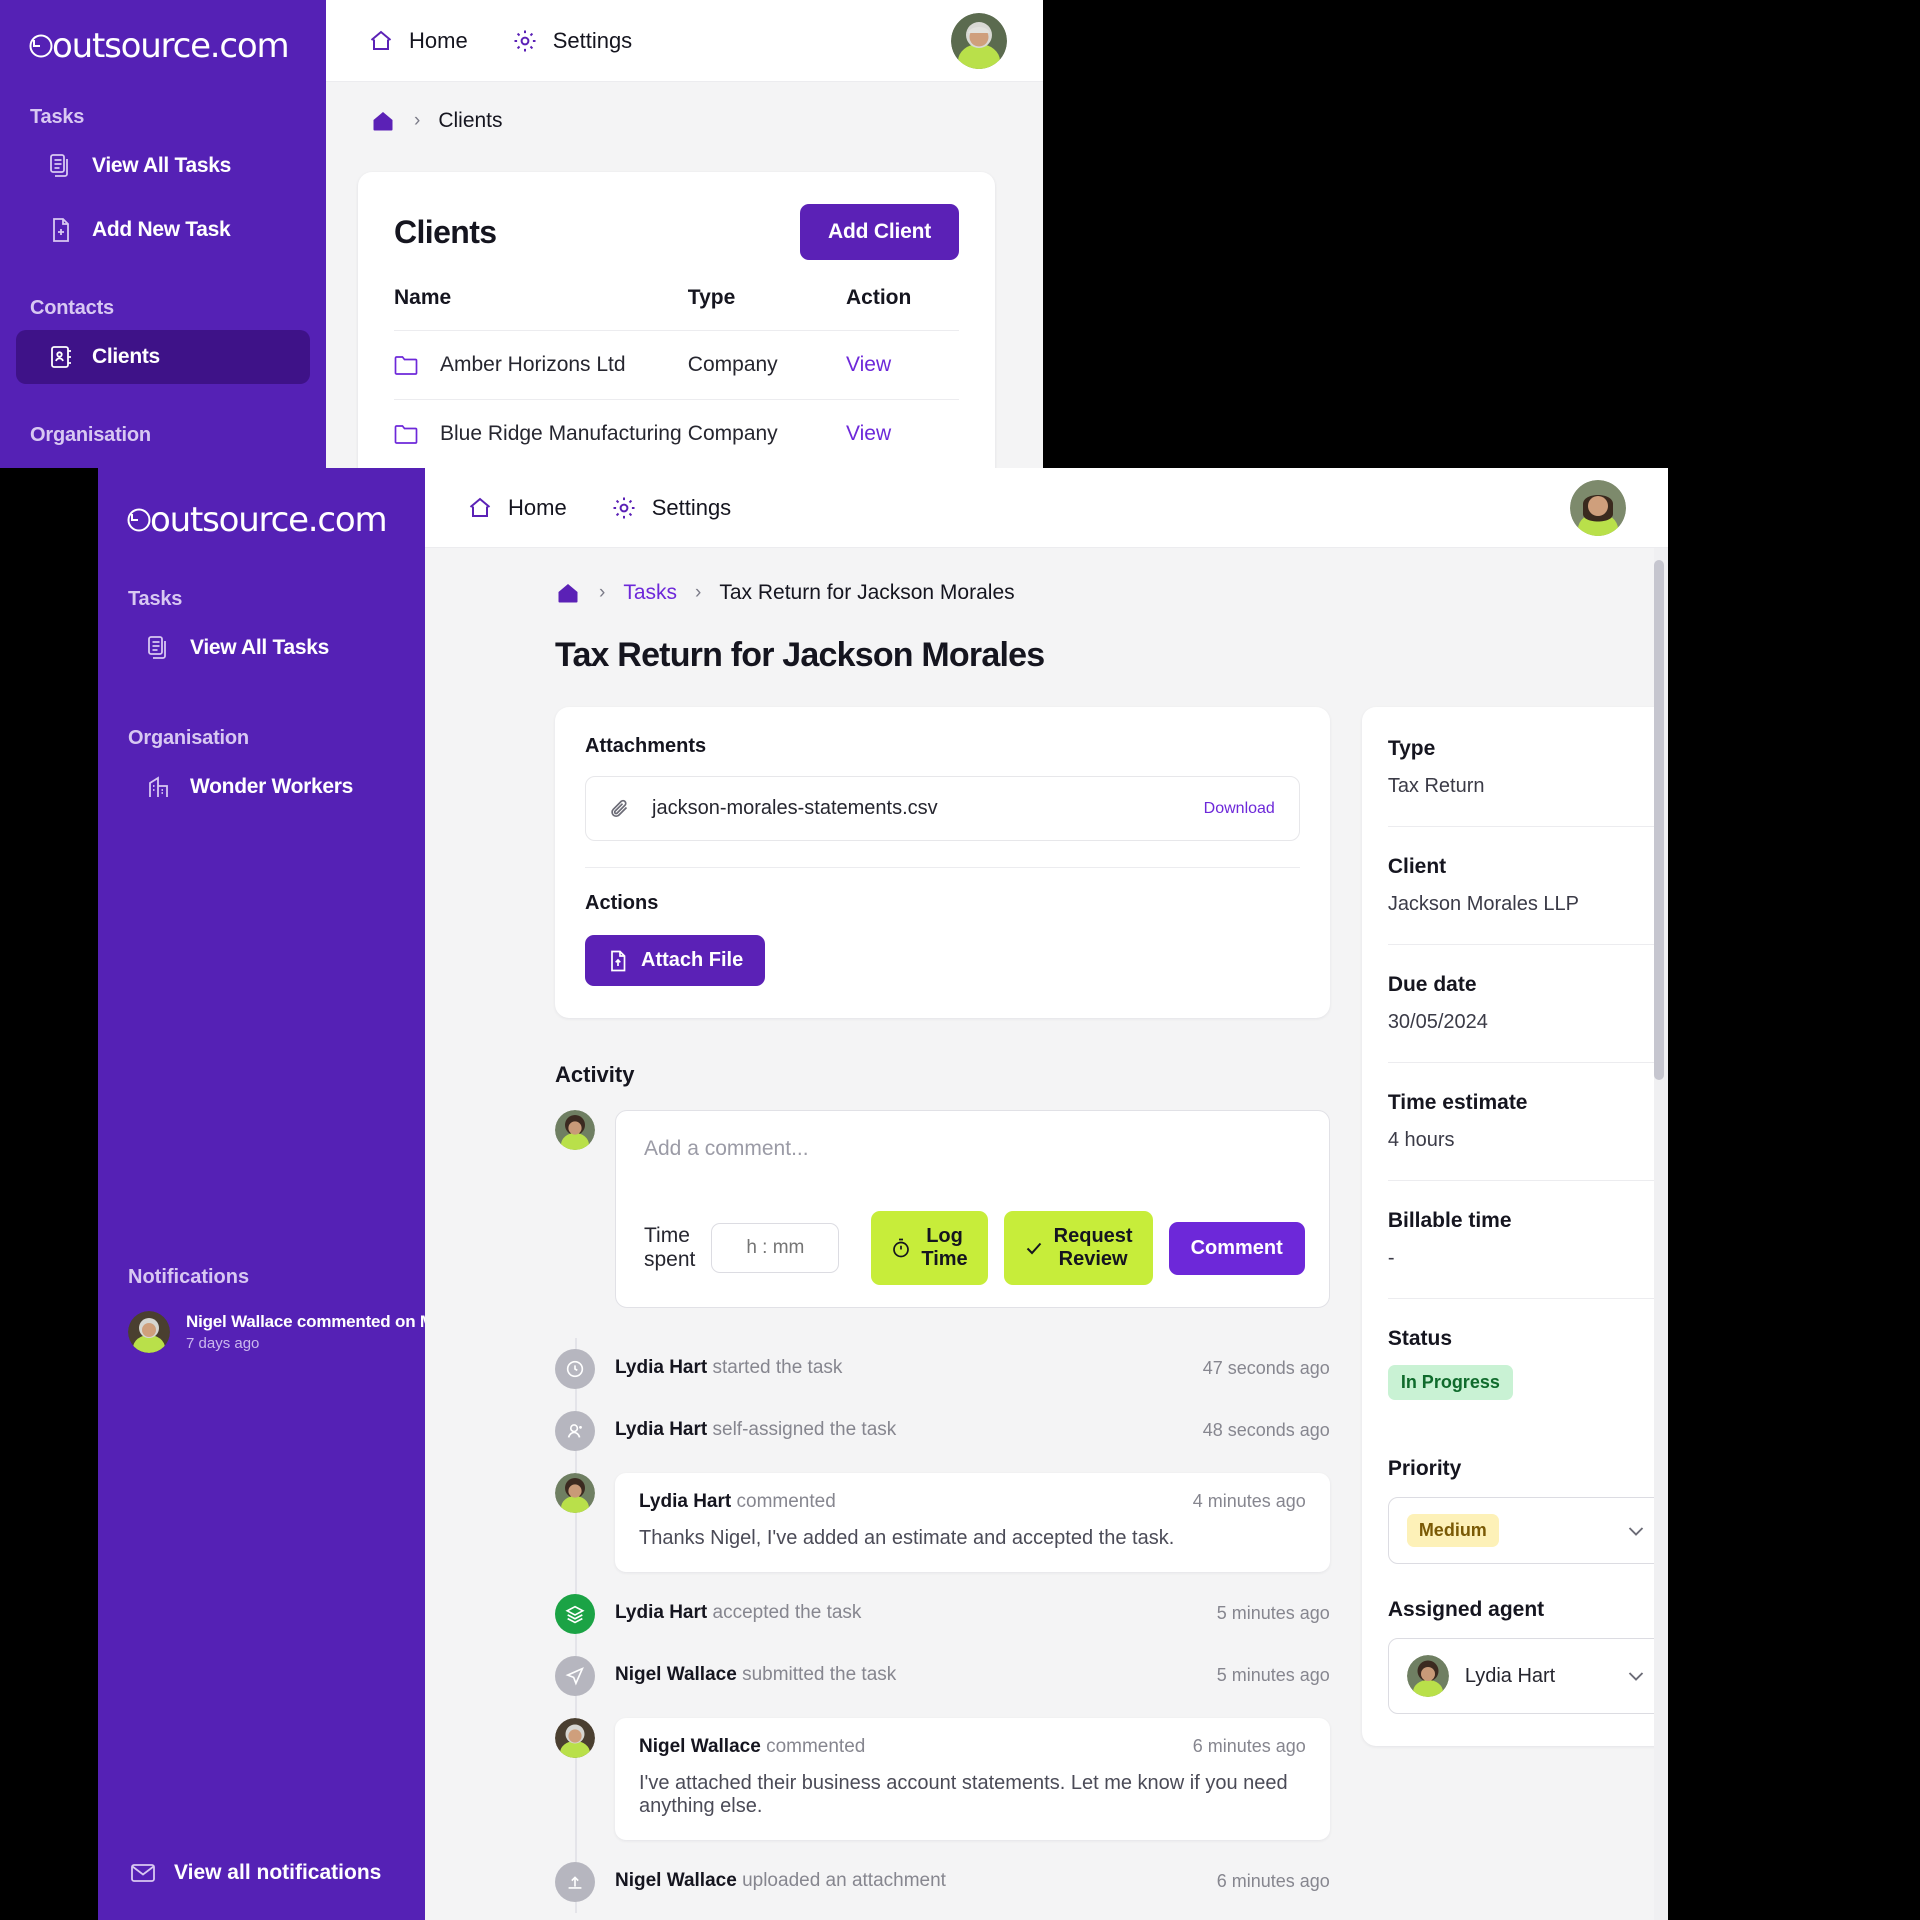 This screenshot has height=1920, width=1920. Describe the element at coordinates (650, 593) in the screenshot. I see `breadcrumb-tasks: Tasks` at that location.